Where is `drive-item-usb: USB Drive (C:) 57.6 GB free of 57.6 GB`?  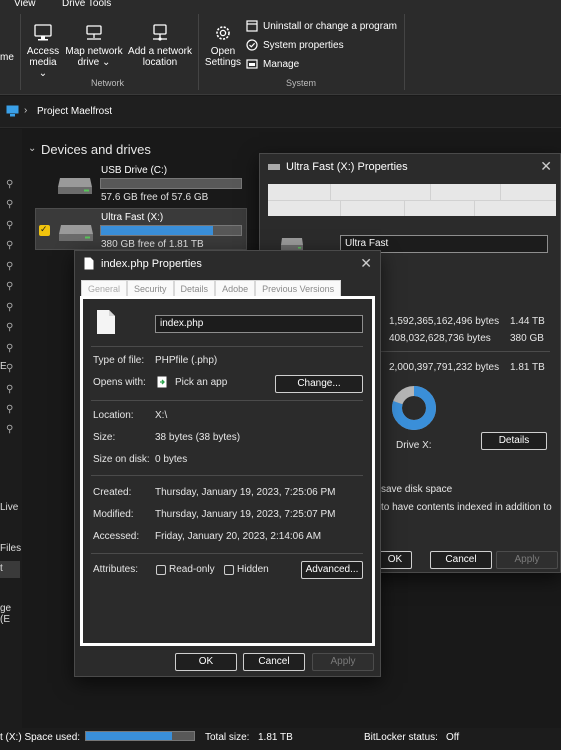 drive-item-usb: USB Drive (C:) 57.6 GB free of 57.6 GB is located at coordinates (141, 183).